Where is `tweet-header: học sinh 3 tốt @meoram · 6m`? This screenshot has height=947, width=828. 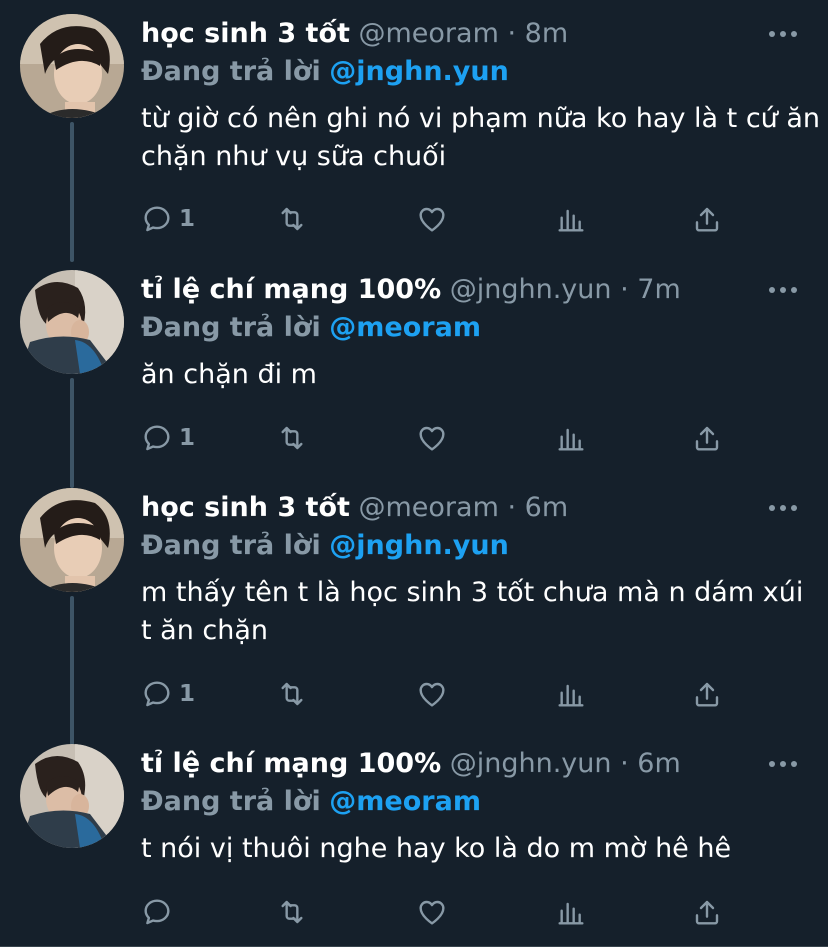
tweet-header: học sinh 3 tốt @meoram · 6m is located at coordinates (454, 510).